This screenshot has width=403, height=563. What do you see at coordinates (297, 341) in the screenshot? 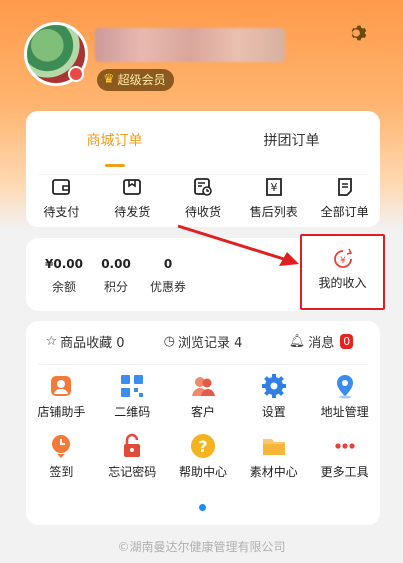
I see `bell-icon: 🔔︎` at bounding box center [297, 341].